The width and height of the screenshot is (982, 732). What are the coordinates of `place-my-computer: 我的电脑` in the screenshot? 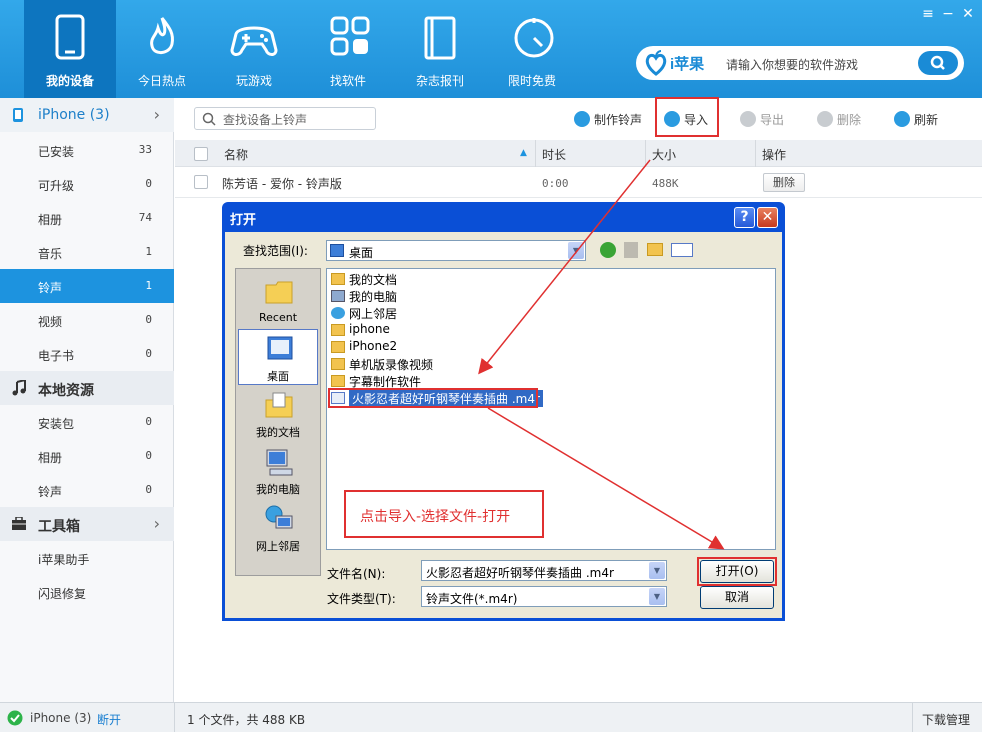 It's located at (278, 471).